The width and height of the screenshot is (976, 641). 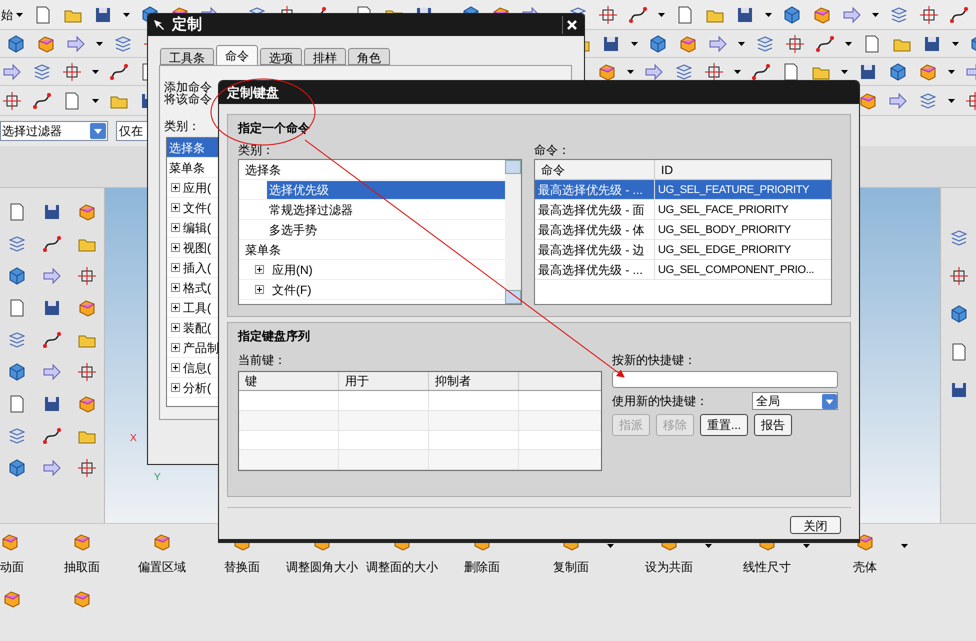 I want to click on action-button: 报告, so click(x=773, y=425).